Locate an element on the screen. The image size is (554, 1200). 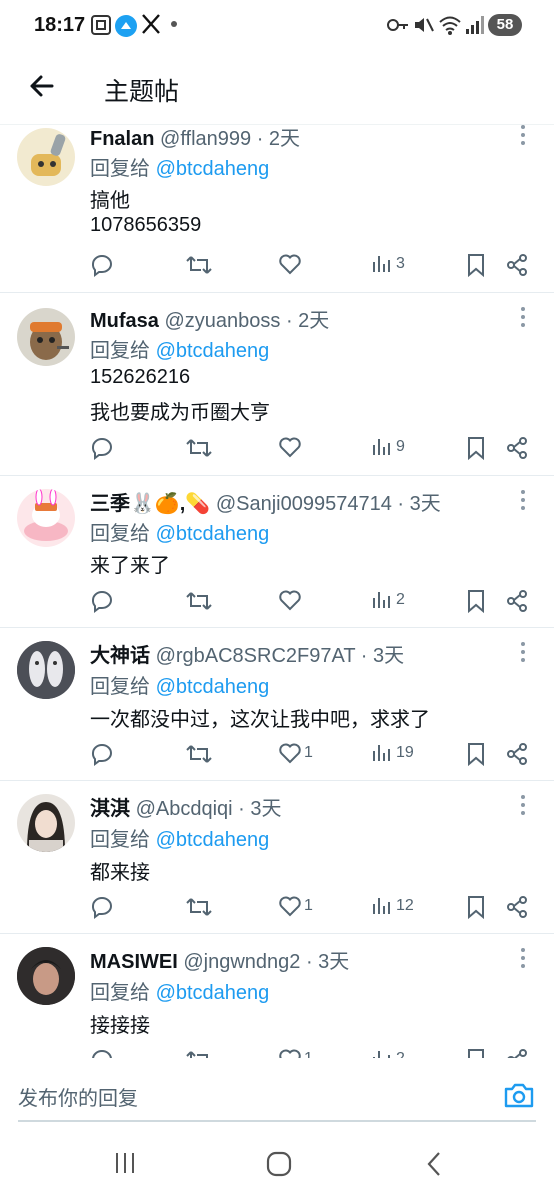
author-name: MASIWEI is located at coordinates (134, 962).